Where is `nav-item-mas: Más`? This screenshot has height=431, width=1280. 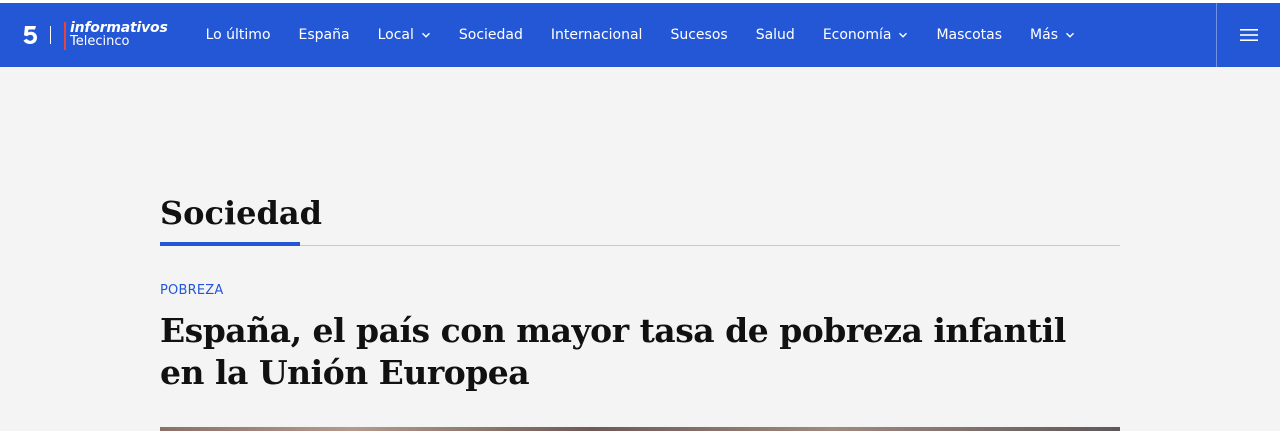 nav-item-mas: Más is located at coordinates (1052, 35).